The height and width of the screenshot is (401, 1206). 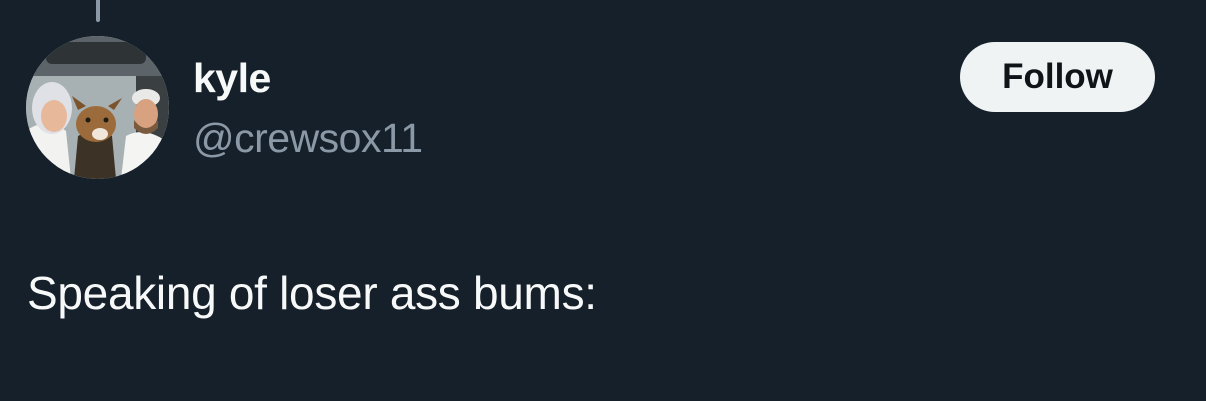 I want to click on follow-button: Follow, so click(x=1057, y=77).